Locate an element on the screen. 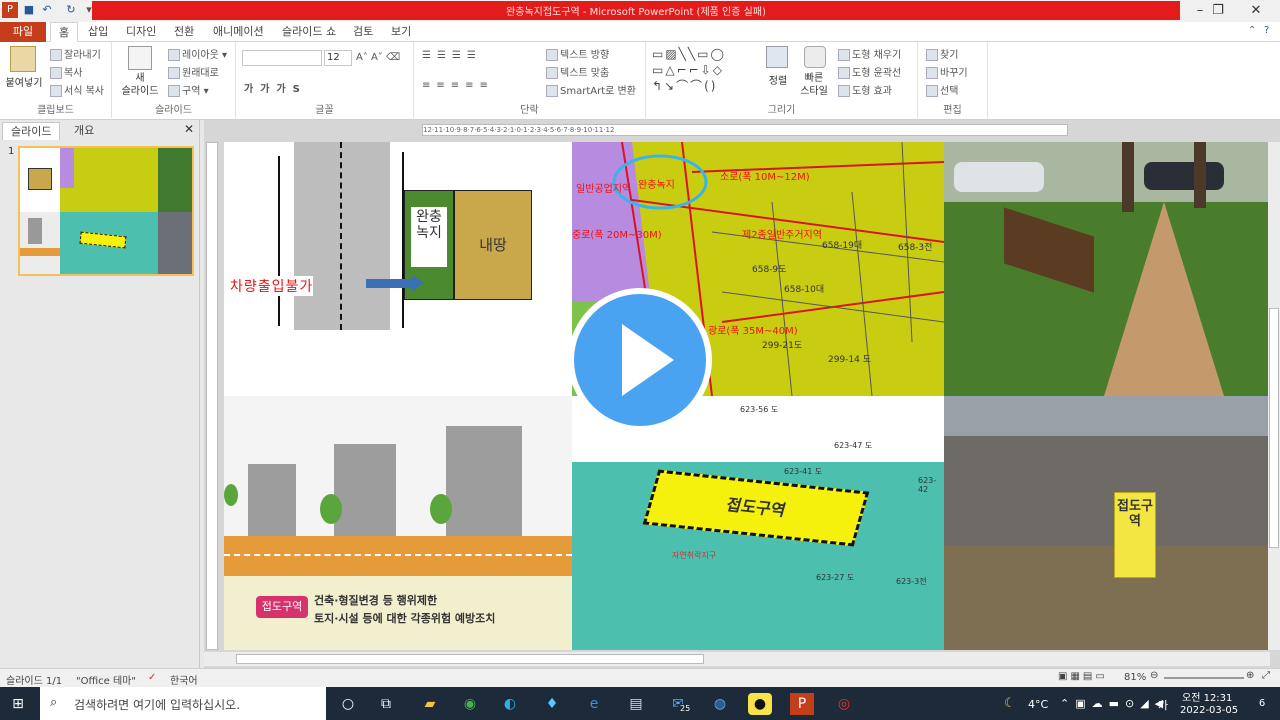 Image resolution: width=1280 pixels, height=720 pixels. save-icon: ■ is located at coordinates (29, 10).